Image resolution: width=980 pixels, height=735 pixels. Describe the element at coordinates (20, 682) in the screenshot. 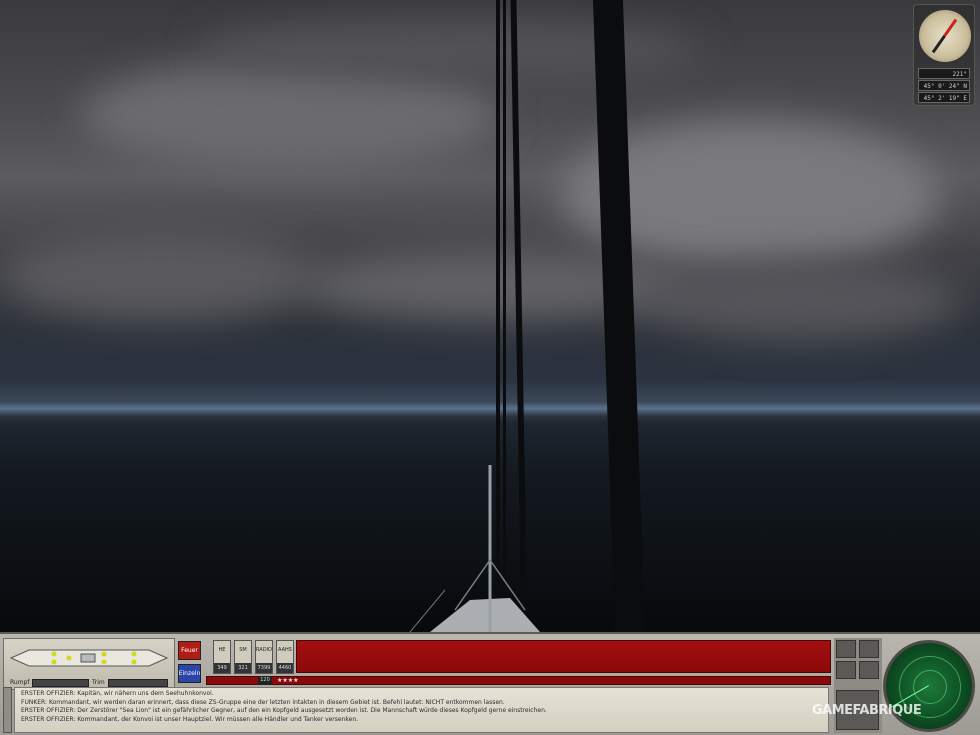

I see `hull-label: Rumpf` at that location.